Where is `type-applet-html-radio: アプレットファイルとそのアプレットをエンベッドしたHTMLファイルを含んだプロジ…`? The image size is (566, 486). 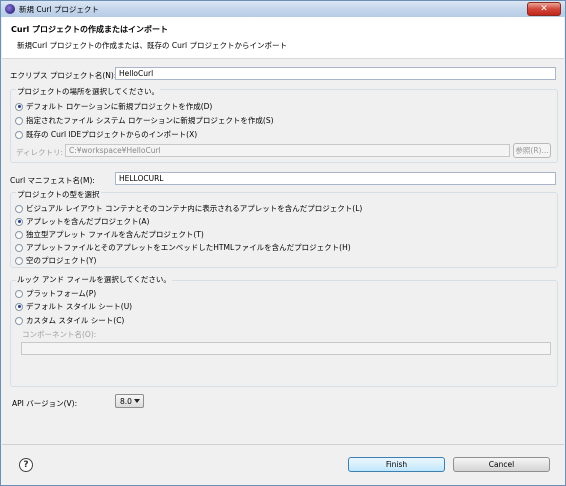 type-applet-html-radio: アプレットファイルとそのアプレットをエンベッドしたHTMLファイルを含んだプロジ… is located at coordinates (183, 247).